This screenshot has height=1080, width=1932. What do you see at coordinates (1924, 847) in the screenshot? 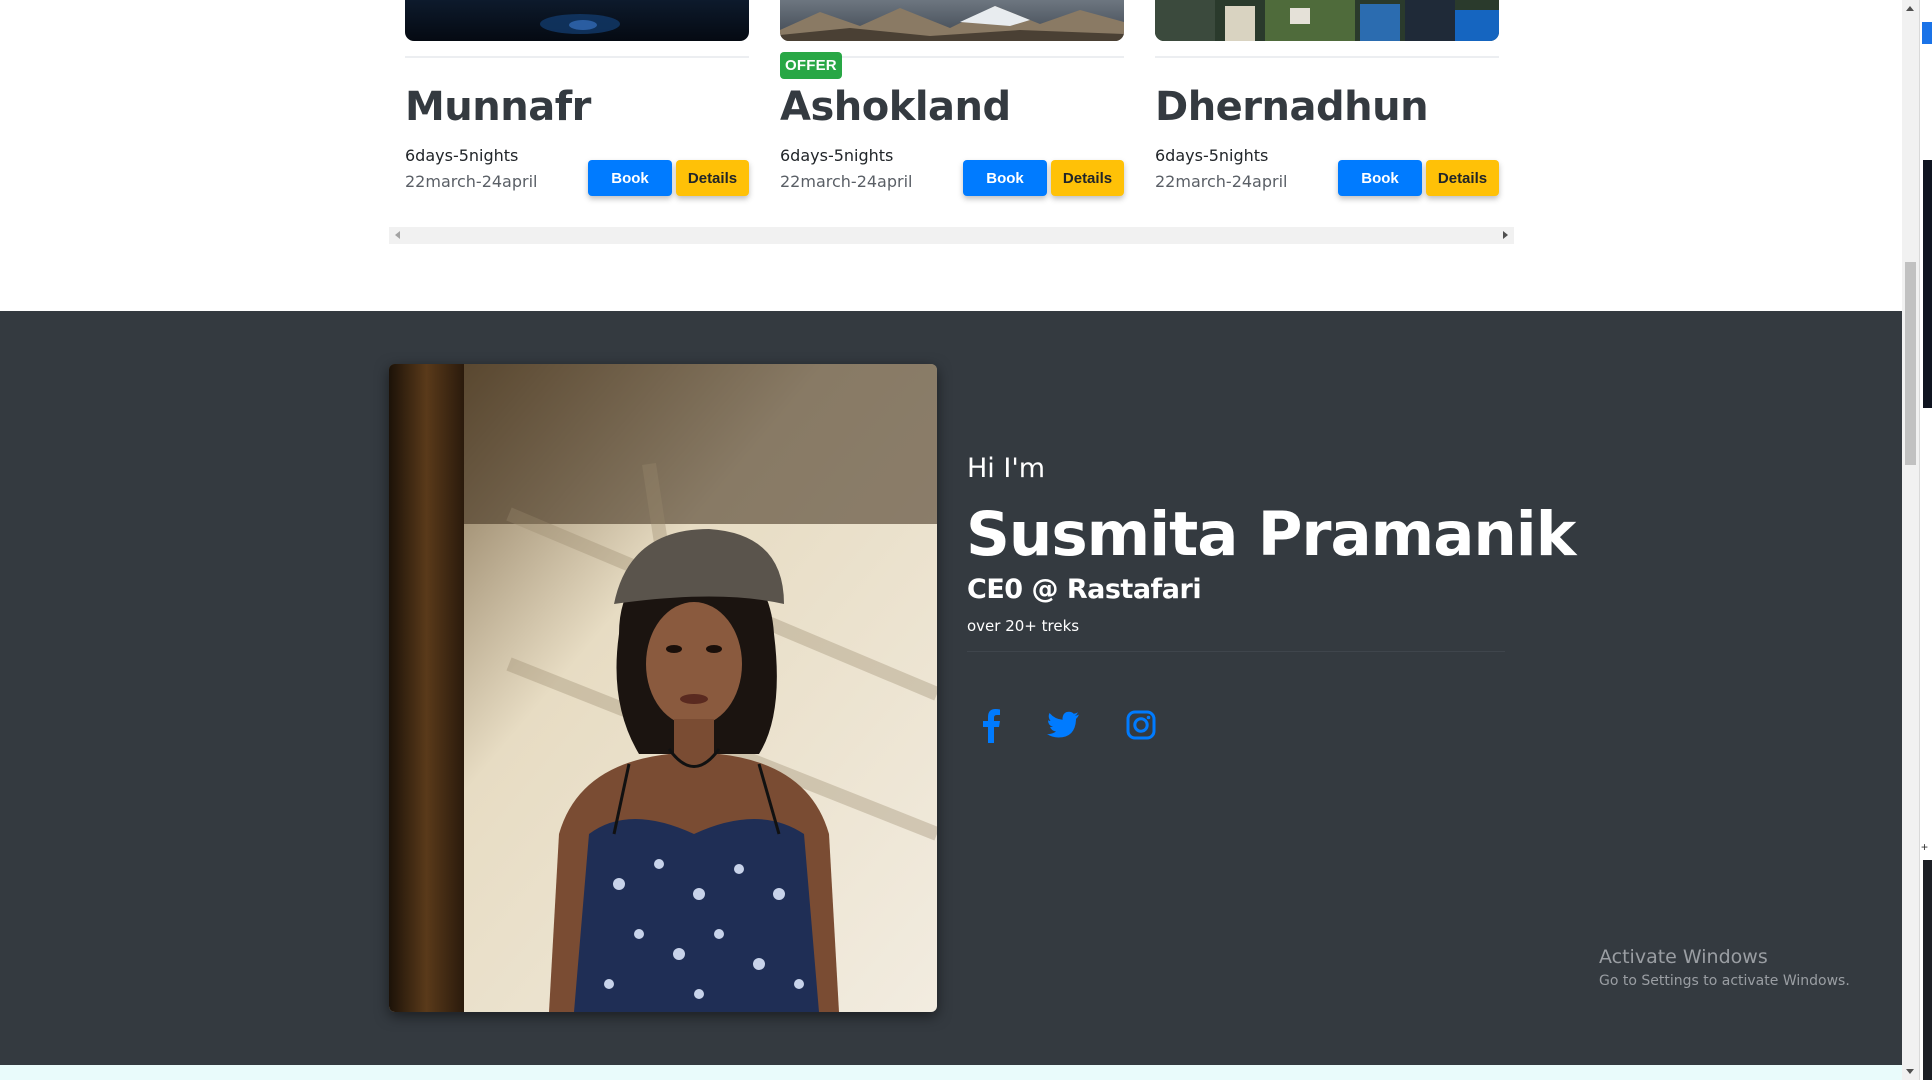
I see `plus-icon: +` at bounding box center [1924, 847].